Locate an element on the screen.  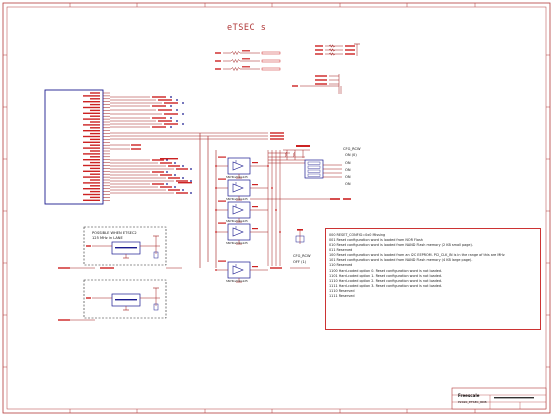
note-line: 1111 Reserved is located at coordinates (342, 296).